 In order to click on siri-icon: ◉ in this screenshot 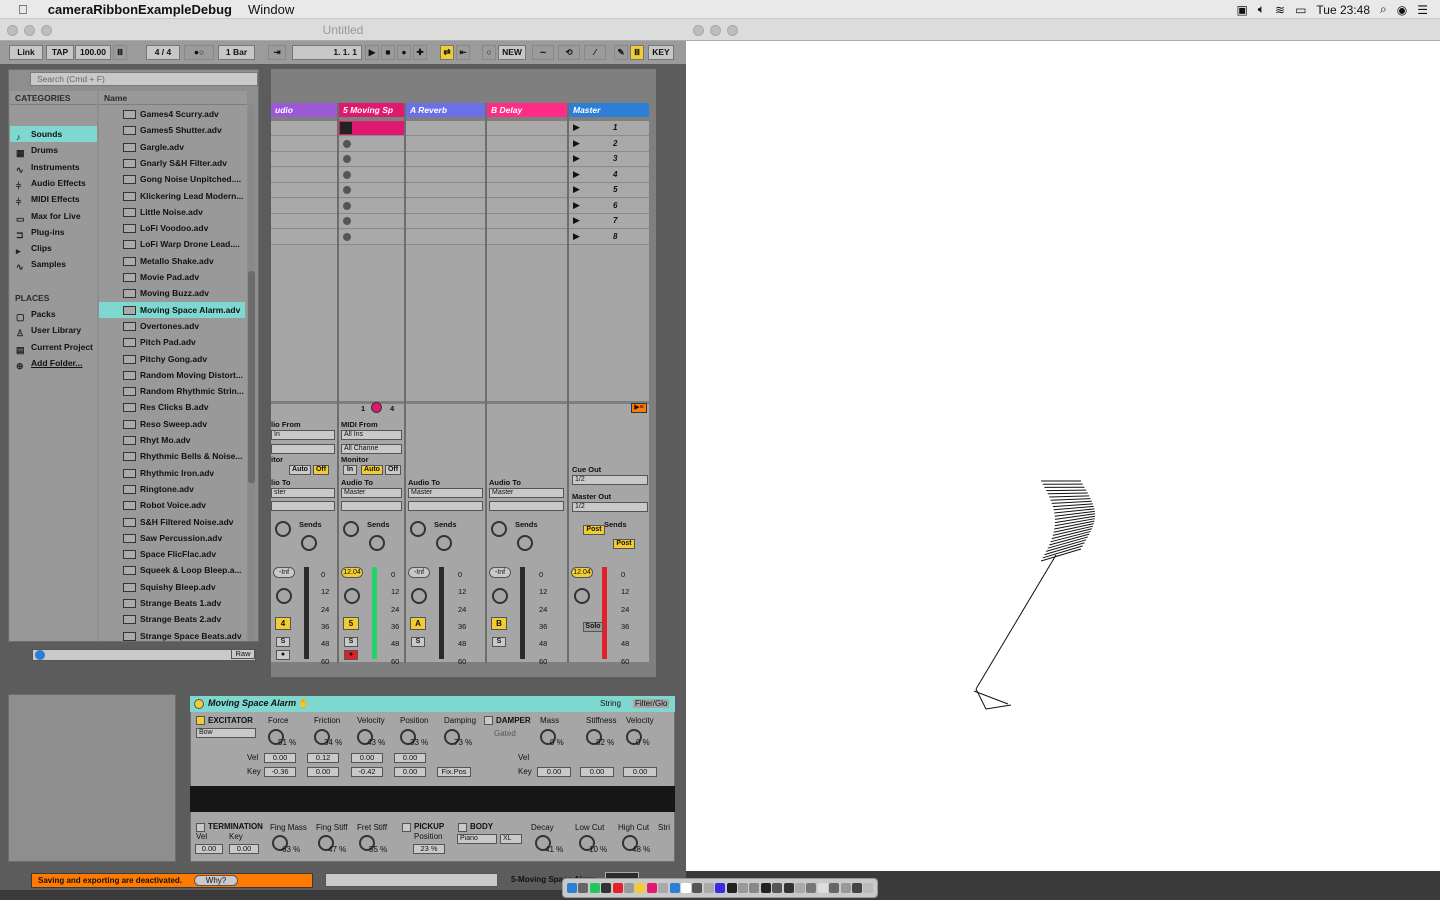, I will do `click(1402, 10)`.